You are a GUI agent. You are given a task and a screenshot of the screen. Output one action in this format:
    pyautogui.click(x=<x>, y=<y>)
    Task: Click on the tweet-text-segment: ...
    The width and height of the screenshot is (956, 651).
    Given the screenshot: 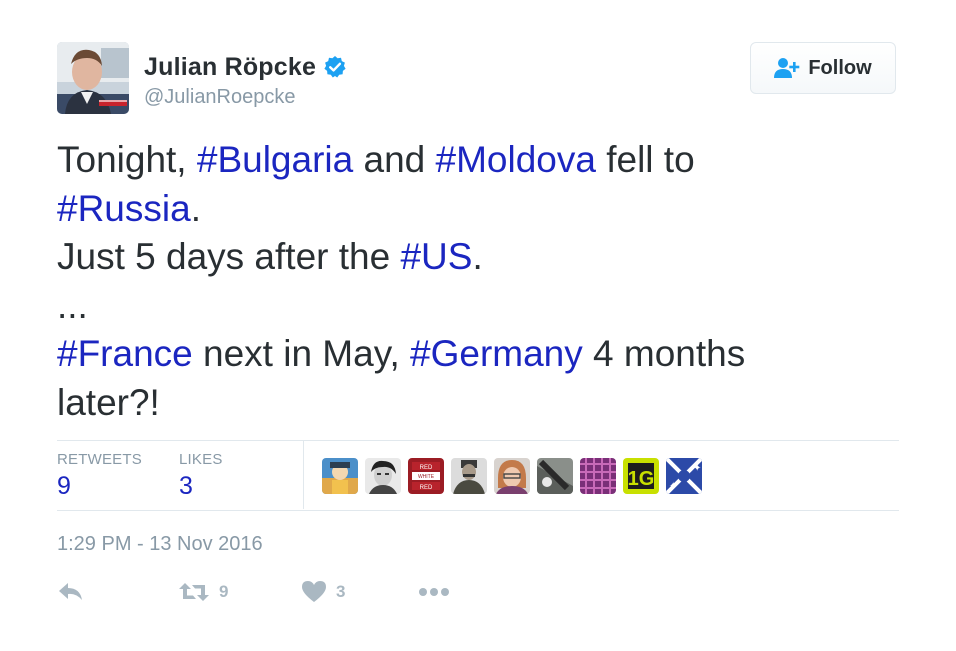 What is the action you would take?
    pyautogui.click(x=72, y=305)
    